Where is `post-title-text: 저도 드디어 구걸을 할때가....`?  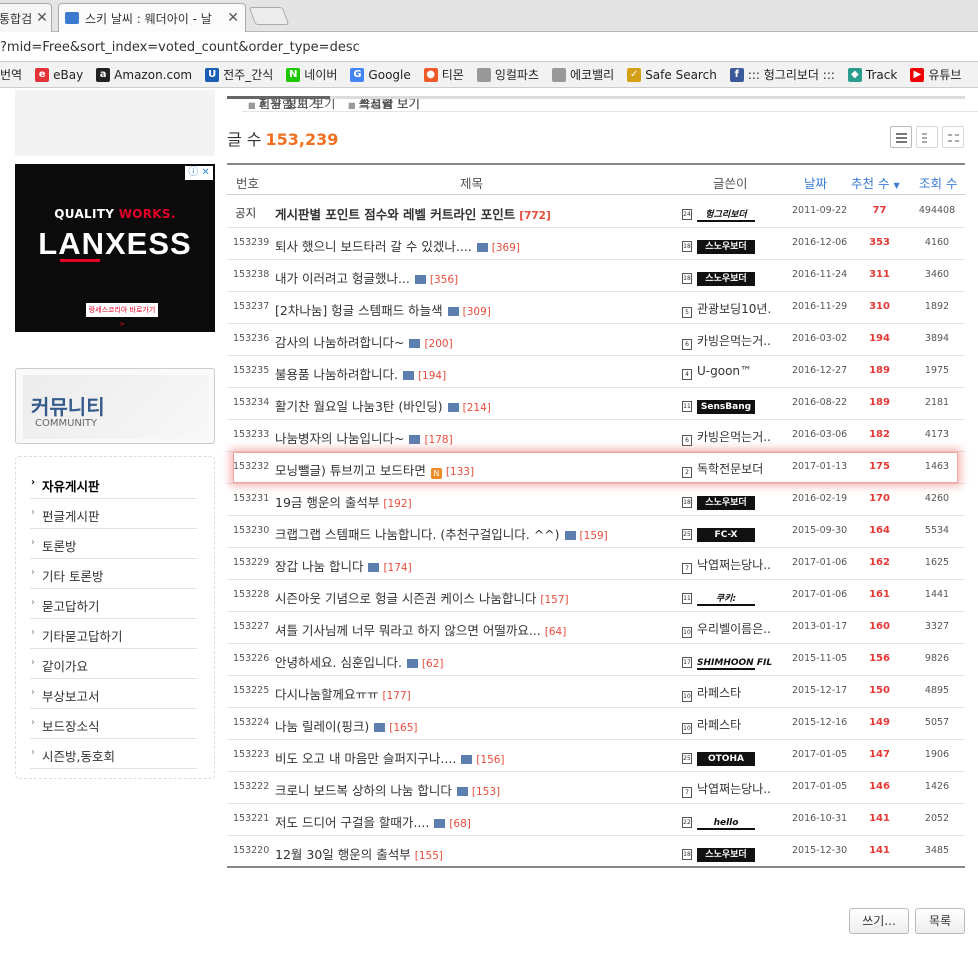
post-title-text: 저도 드디어 구걸을 할때가.... is located at coordinates (352, 822).